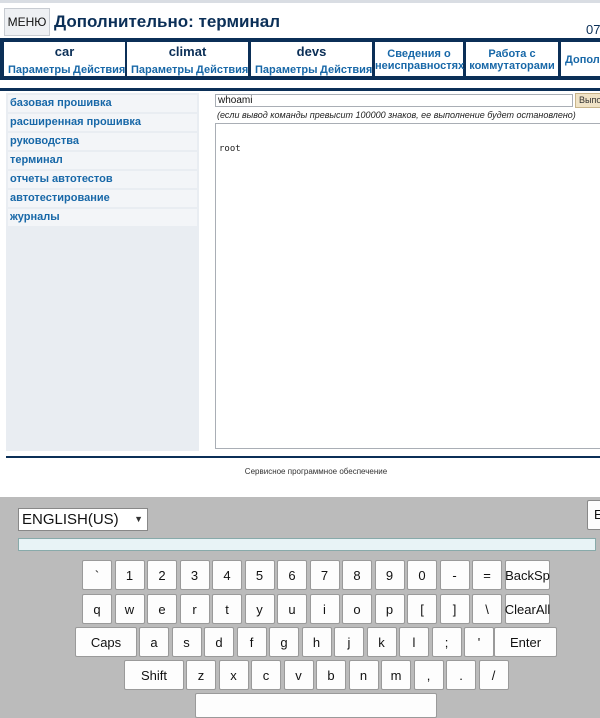  Describe the element at coordinates (525, 642) in the screenshot. I see `key: Enter` at that location.